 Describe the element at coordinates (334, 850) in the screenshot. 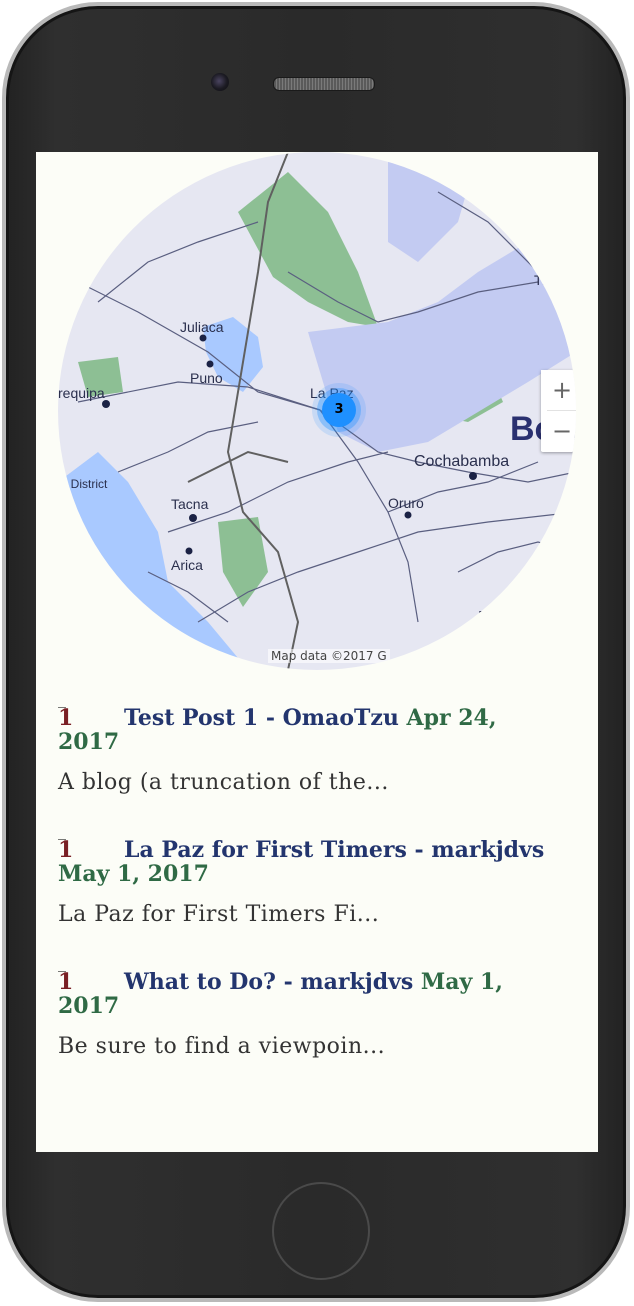

I see `post-title-link: La Paz for First Timers - markjdvs` at that location.